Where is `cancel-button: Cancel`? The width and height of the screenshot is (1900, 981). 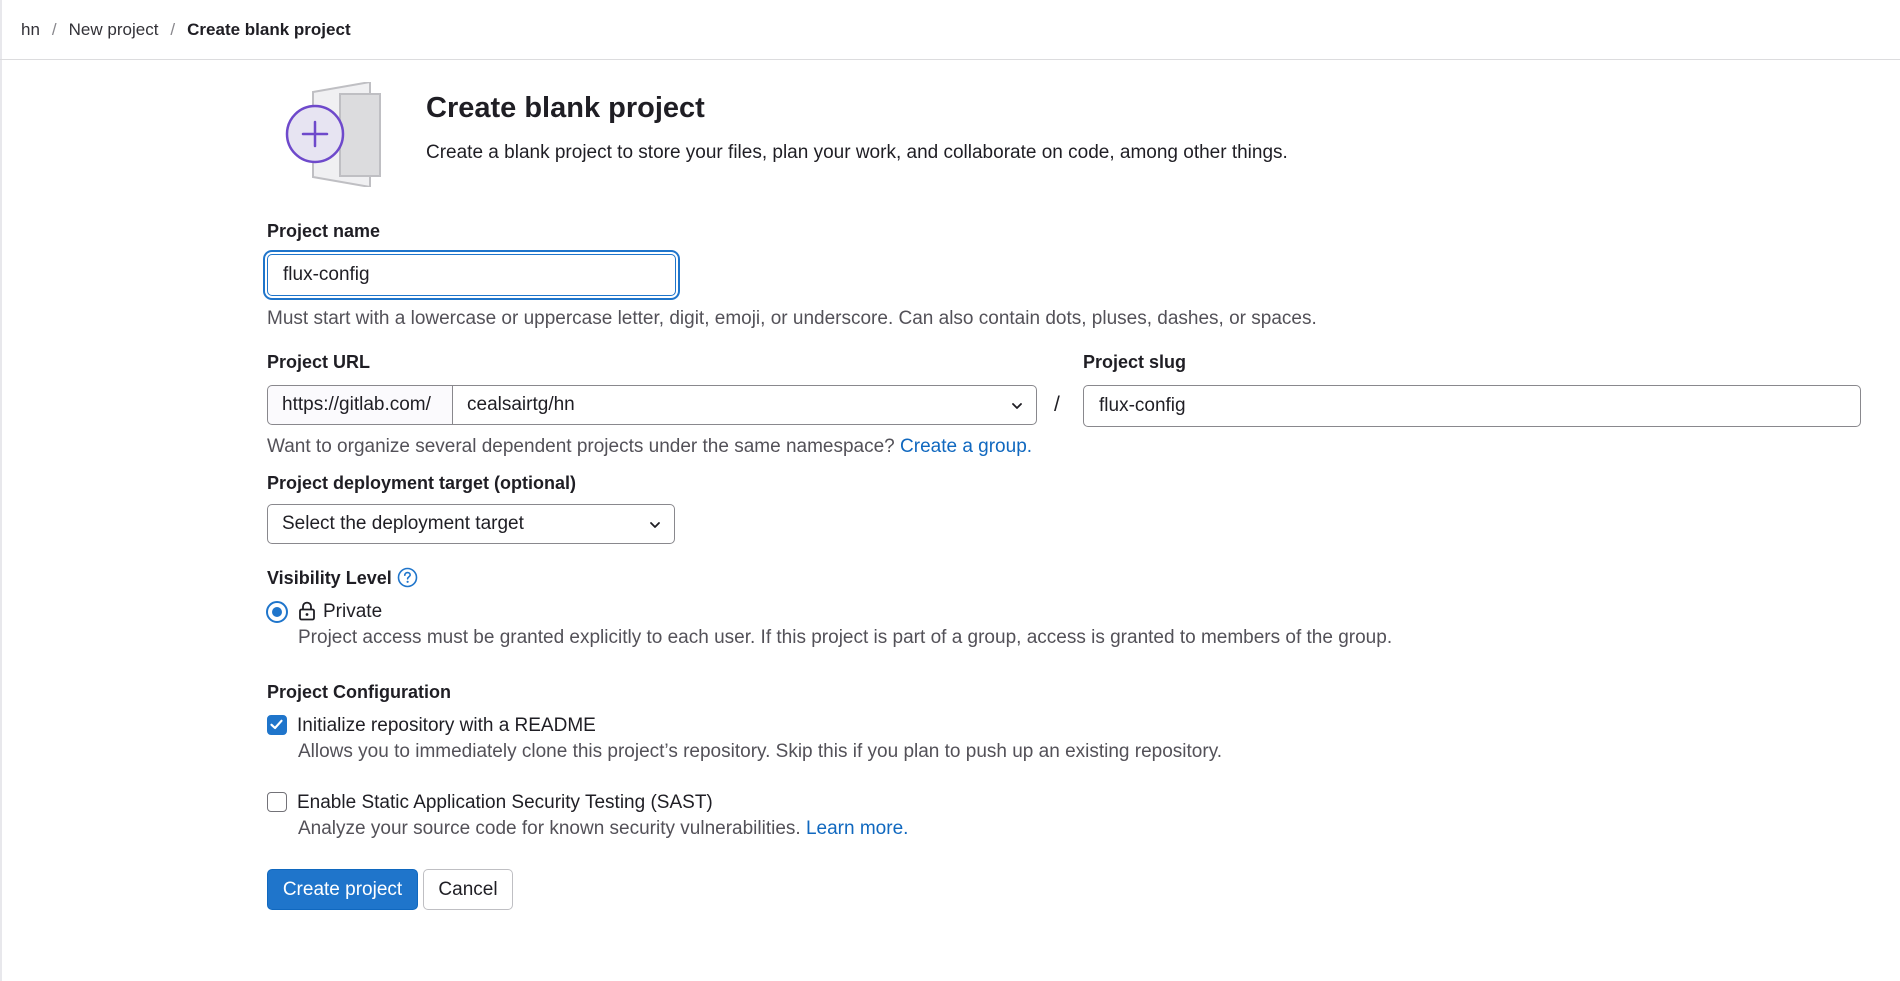
cancel-button: Cancel is located at coordinates (468, 889).